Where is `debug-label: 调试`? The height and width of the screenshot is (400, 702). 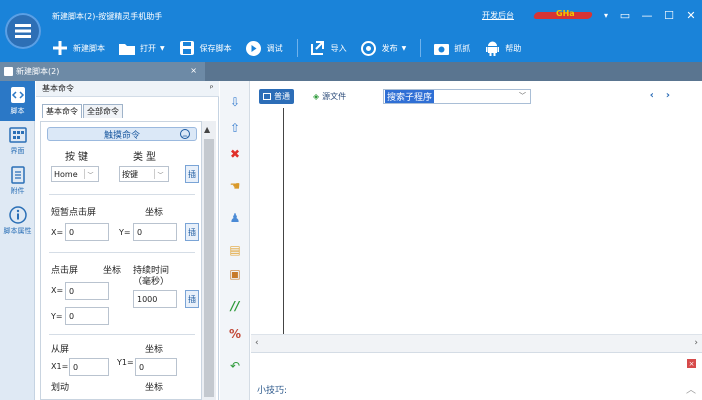
debug-label: 调试 is located at coordinates (274, 48).